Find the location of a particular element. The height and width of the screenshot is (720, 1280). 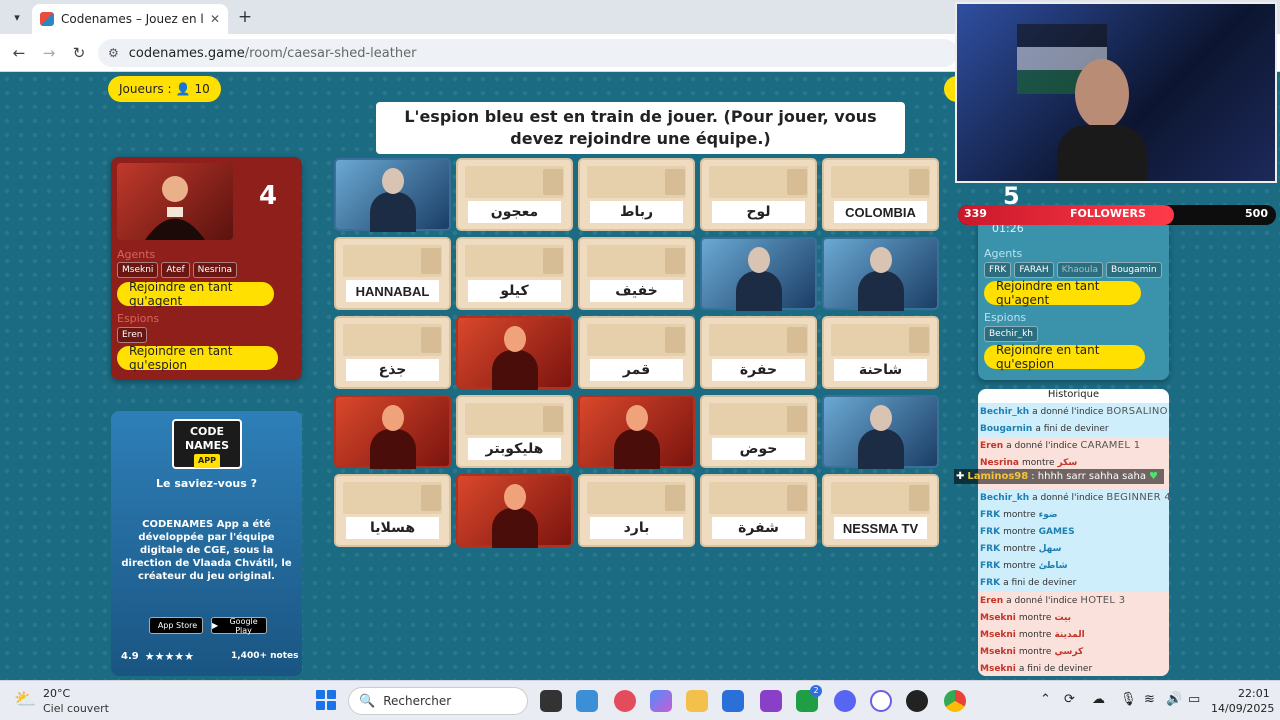

clock-time: 22:01 is located at coordinates (1254, 693).